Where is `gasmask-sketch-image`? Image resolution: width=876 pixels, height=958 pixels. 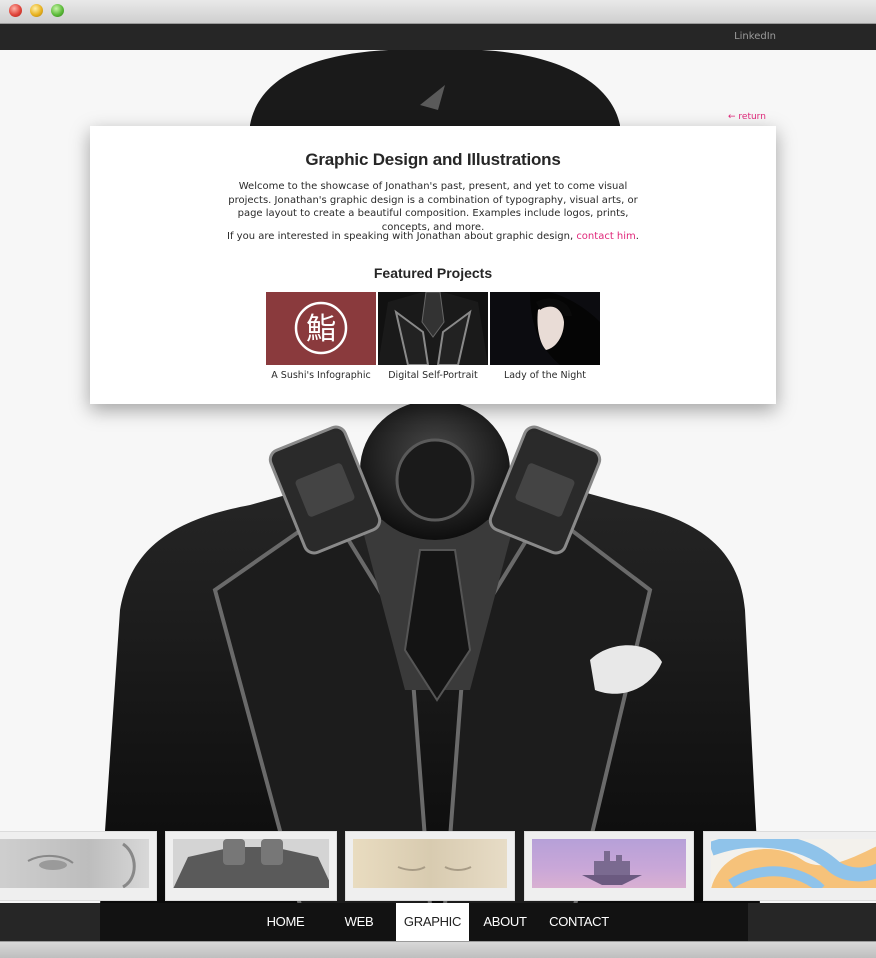 gasmask-sketch-image is located at coordinates (251, 863).